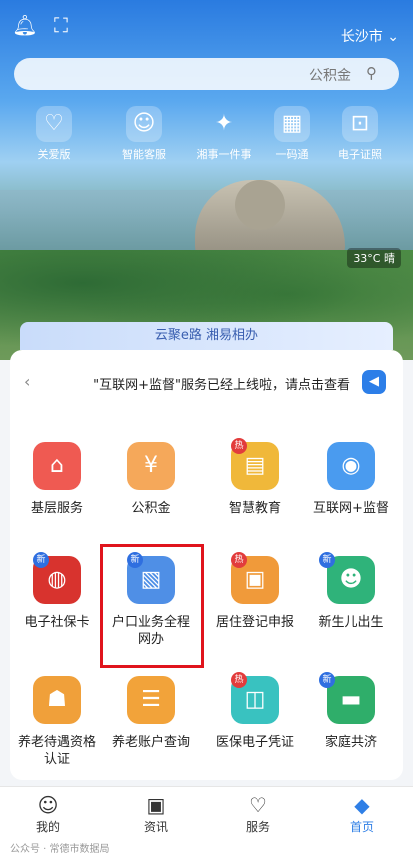 The image size is (413, 861). Describe the element at coordinates (255, 578) in the screenshot. I see `id-register-icon: 热 ▣` at that location.